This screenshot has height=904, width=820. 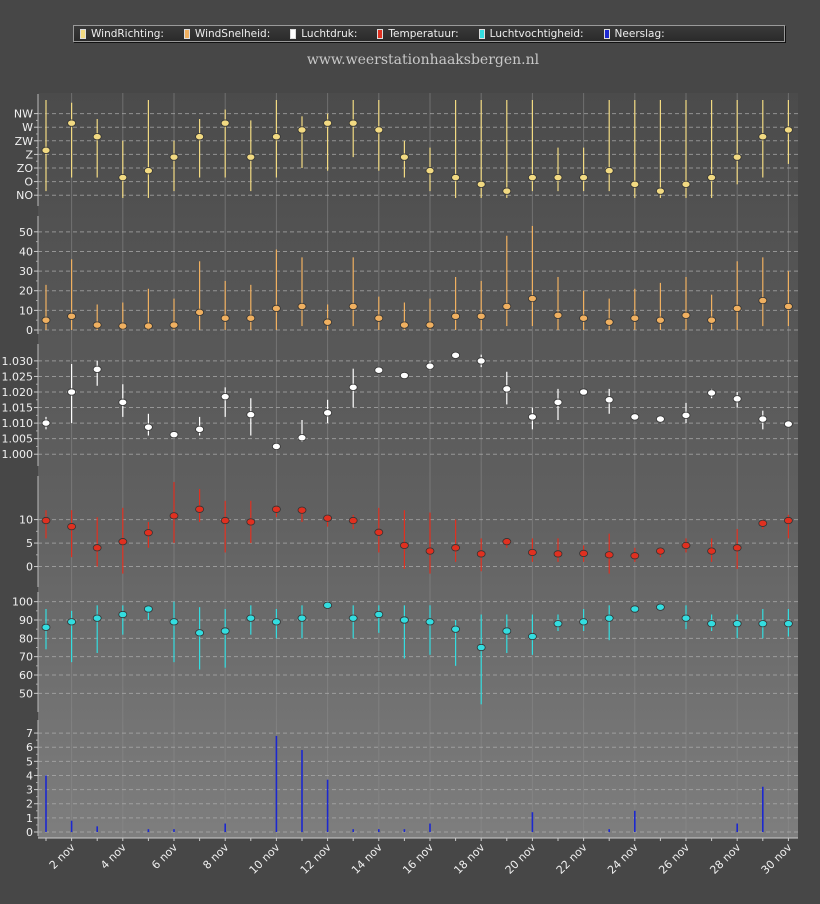 What do you see at coordinates (26, 638) in the screenshot?
I see `y-tick-label: 80` at bounding box center [26, 638].